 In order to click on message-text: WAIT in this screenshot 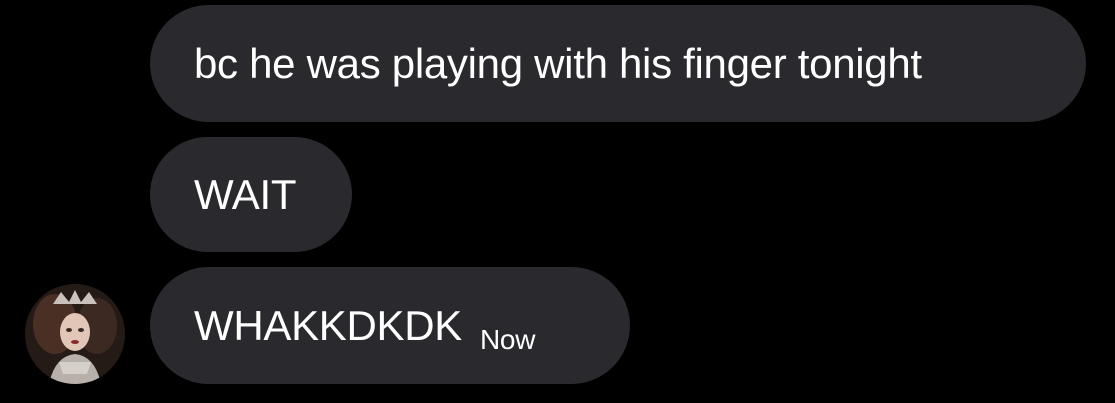, I will do `click(245, 194)`.